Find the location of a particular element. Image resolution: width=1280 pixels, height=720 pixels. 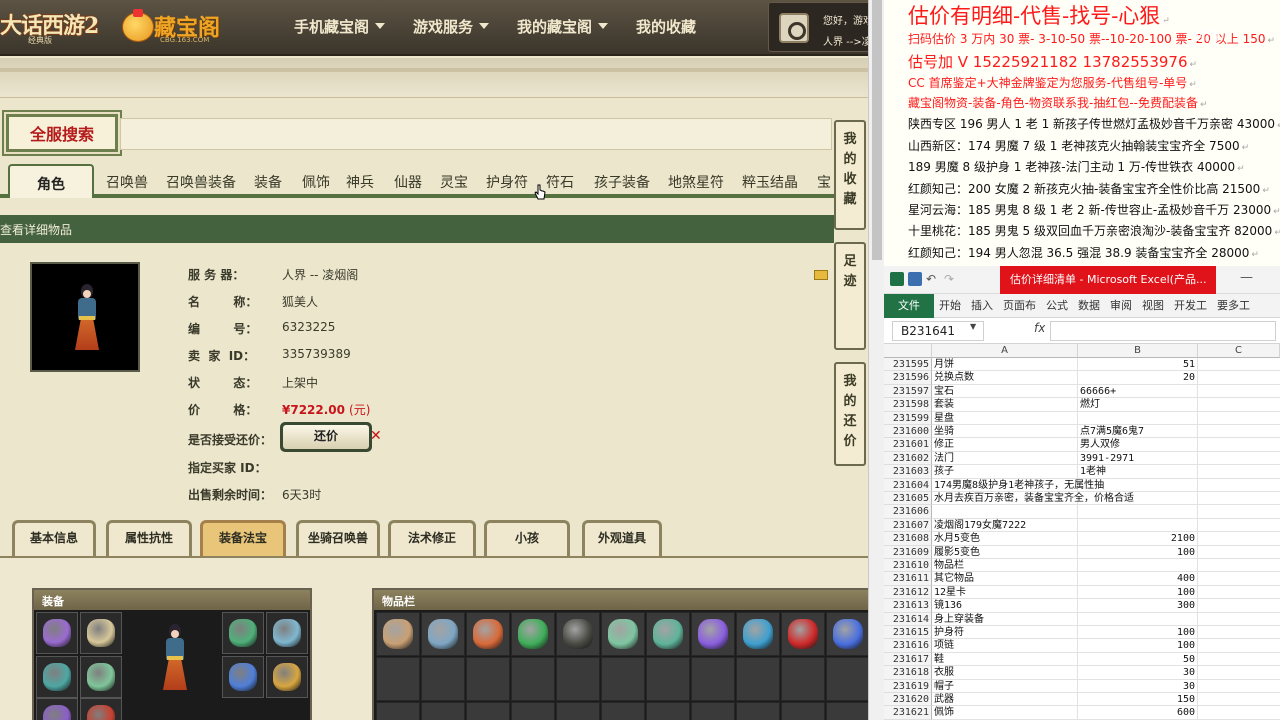

category-tab-5: 神兵 is located at coordinates (360, 182).